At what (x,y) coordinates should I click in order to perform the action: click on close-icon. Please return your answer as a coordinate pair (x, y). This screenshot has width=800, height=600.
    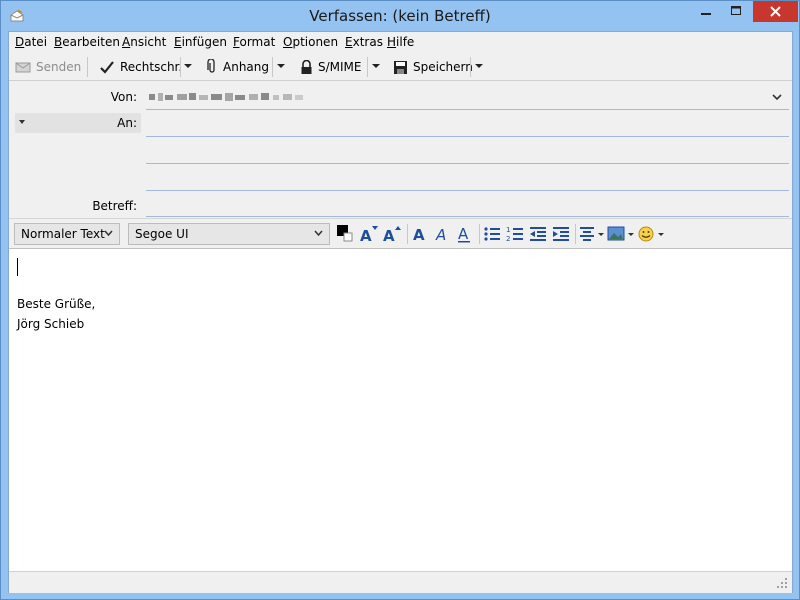
    Looking at the image, I should click on (775, 11).